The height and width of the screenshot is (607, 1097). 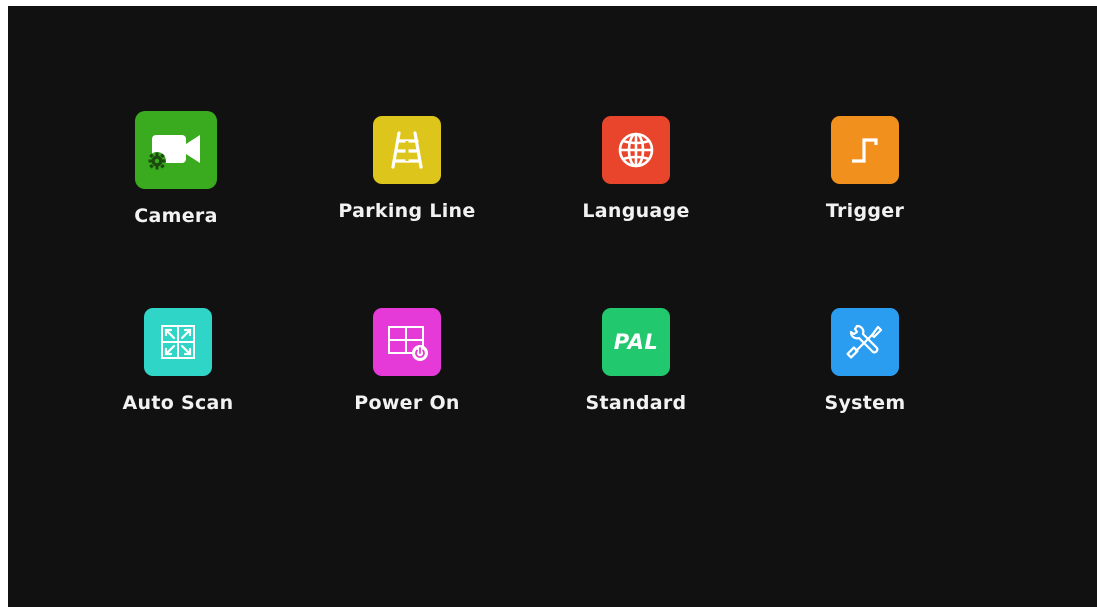 I want to click on menu-item-trigger: Trigger, so click(x=865, y=176).